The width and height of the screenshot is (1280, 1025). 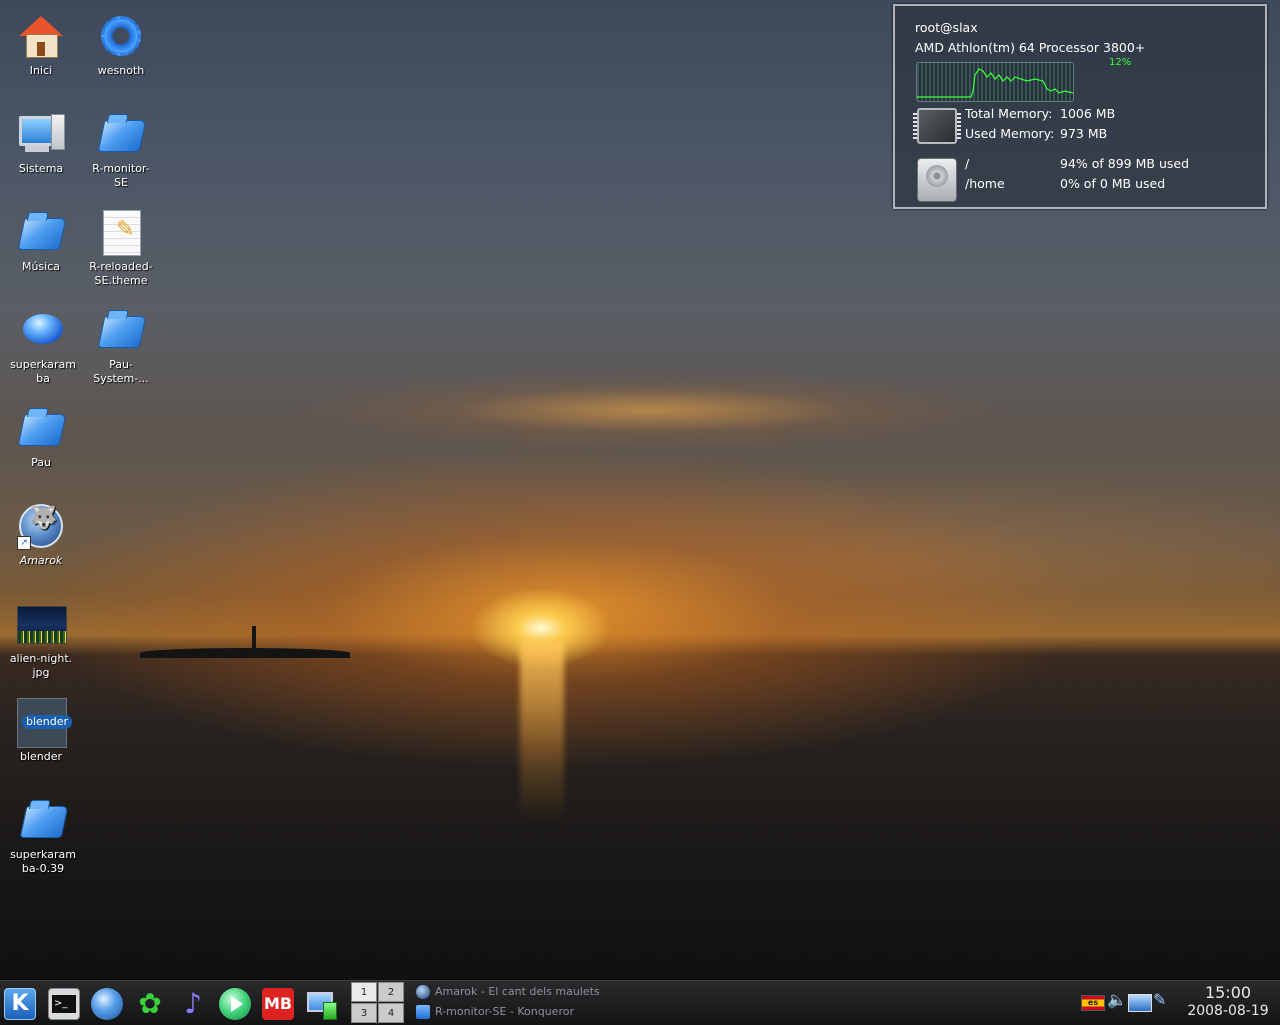 I want to click on klipper-icon: ✎, so click(x=1163, y=1001).